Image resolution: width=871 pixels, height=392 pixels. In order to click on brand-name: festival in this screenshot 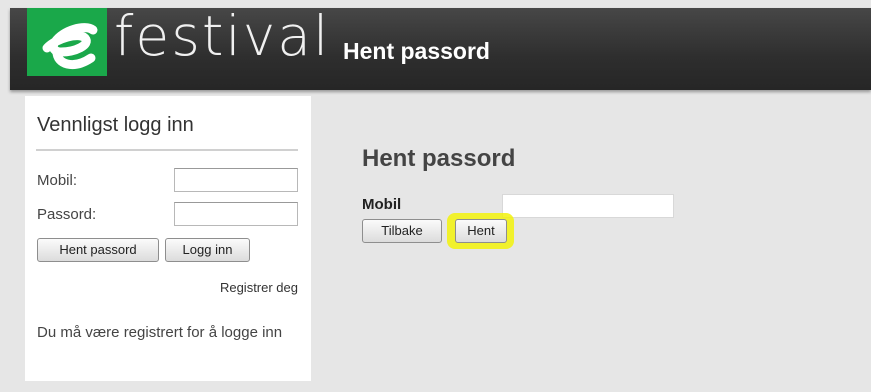, I will do `click(222, 36)`.